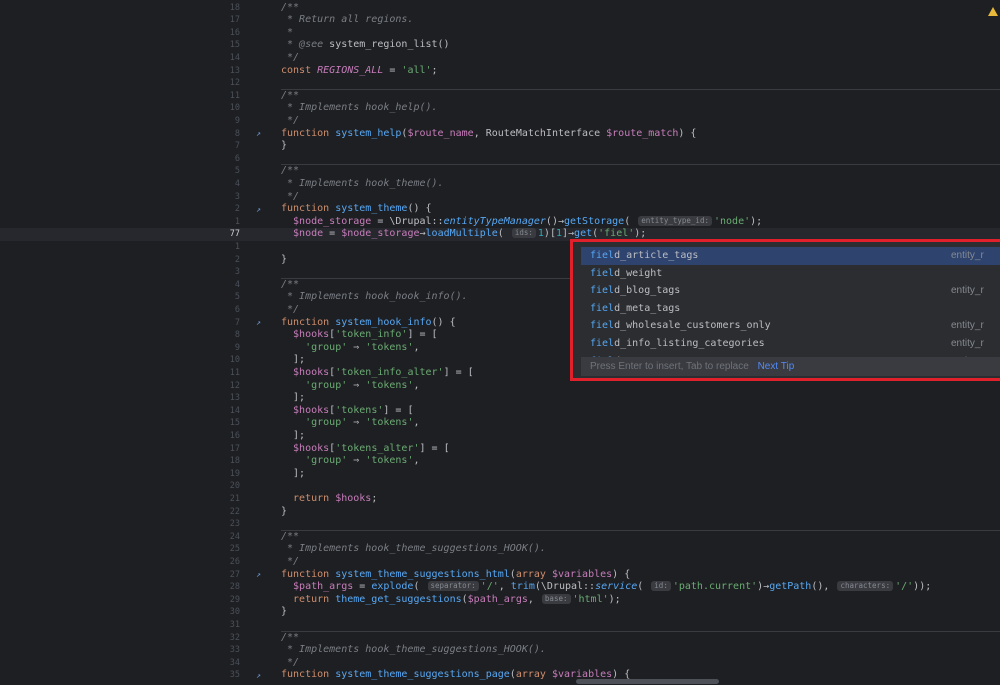 The width and height of the screenshot is (1000, 685). I want to click on code-line: $hooks['tokens_alter'] = [, so click(365, 449).